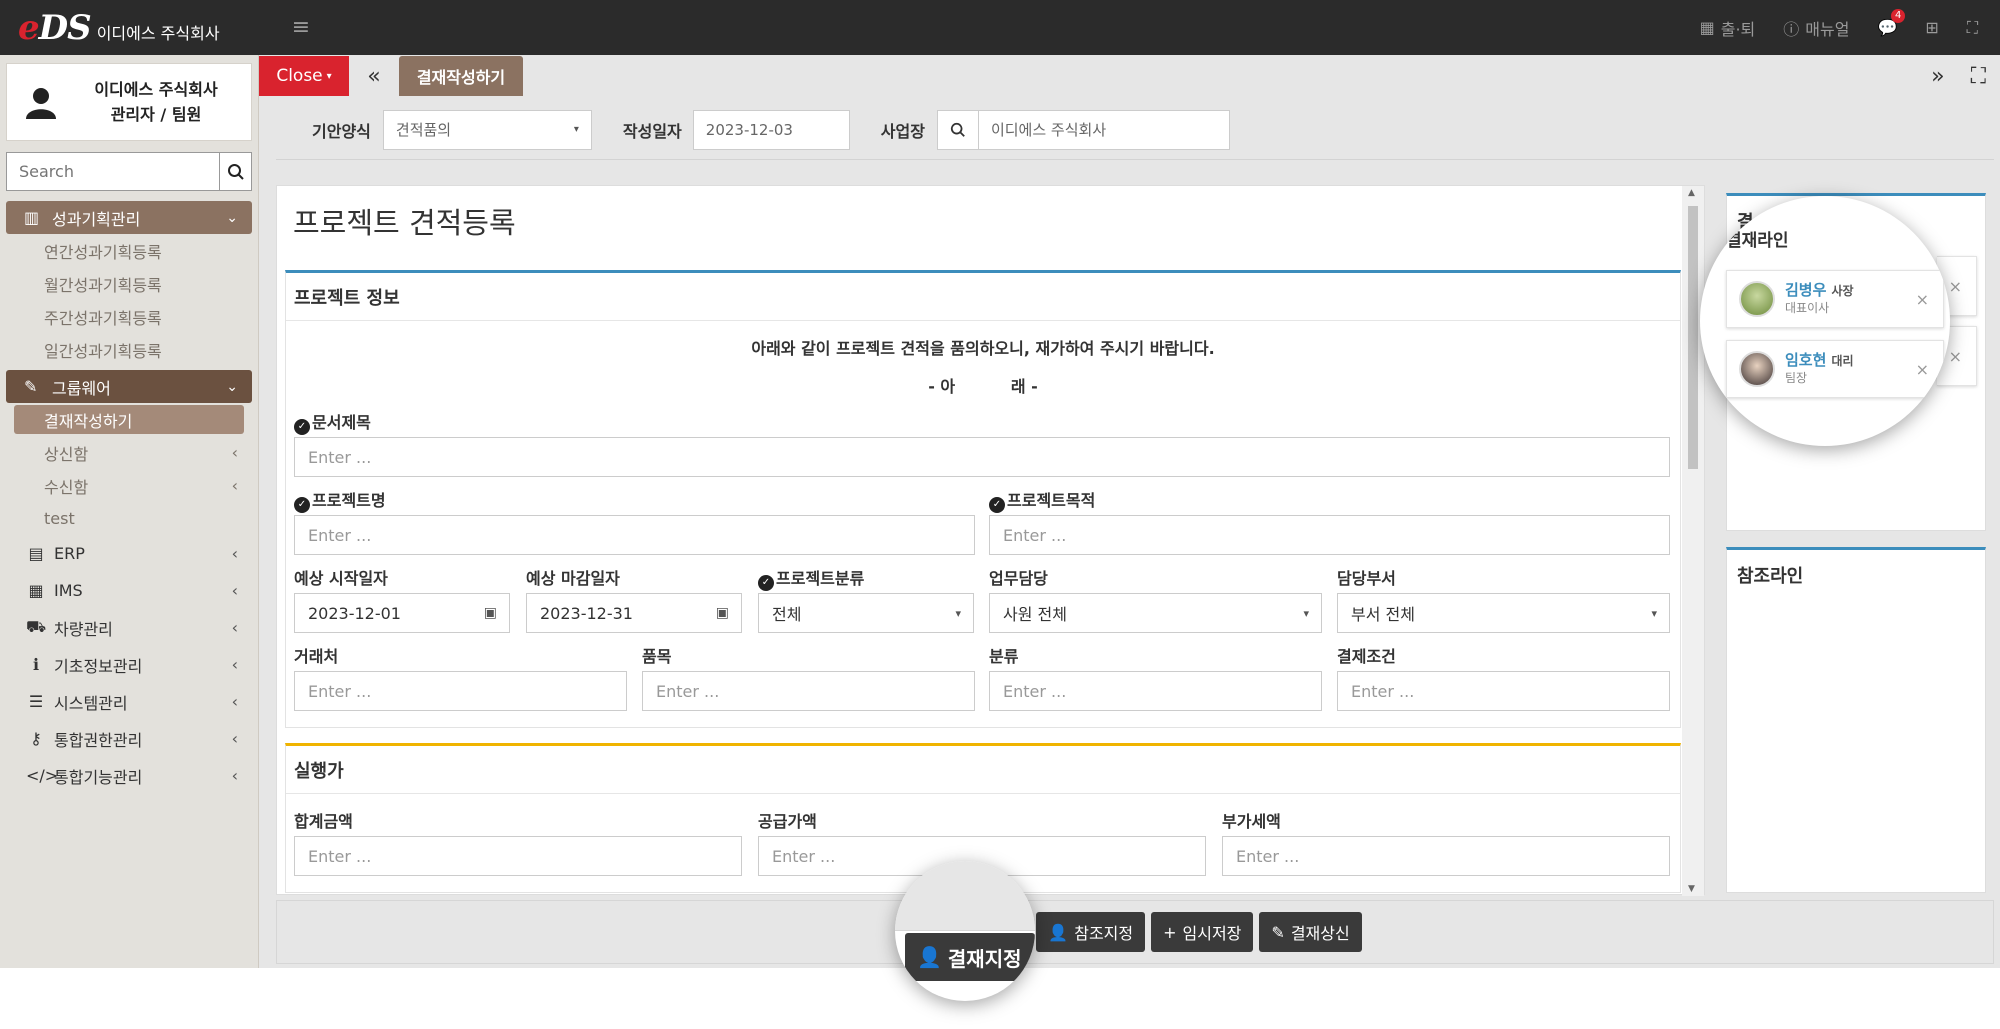 Image resolution: width=2000 pixels, height=1029 pixels. Describe the element at coordinates (341, 578) in the screenshot. I see `start-date-label: 예상 시작일자` at that location.